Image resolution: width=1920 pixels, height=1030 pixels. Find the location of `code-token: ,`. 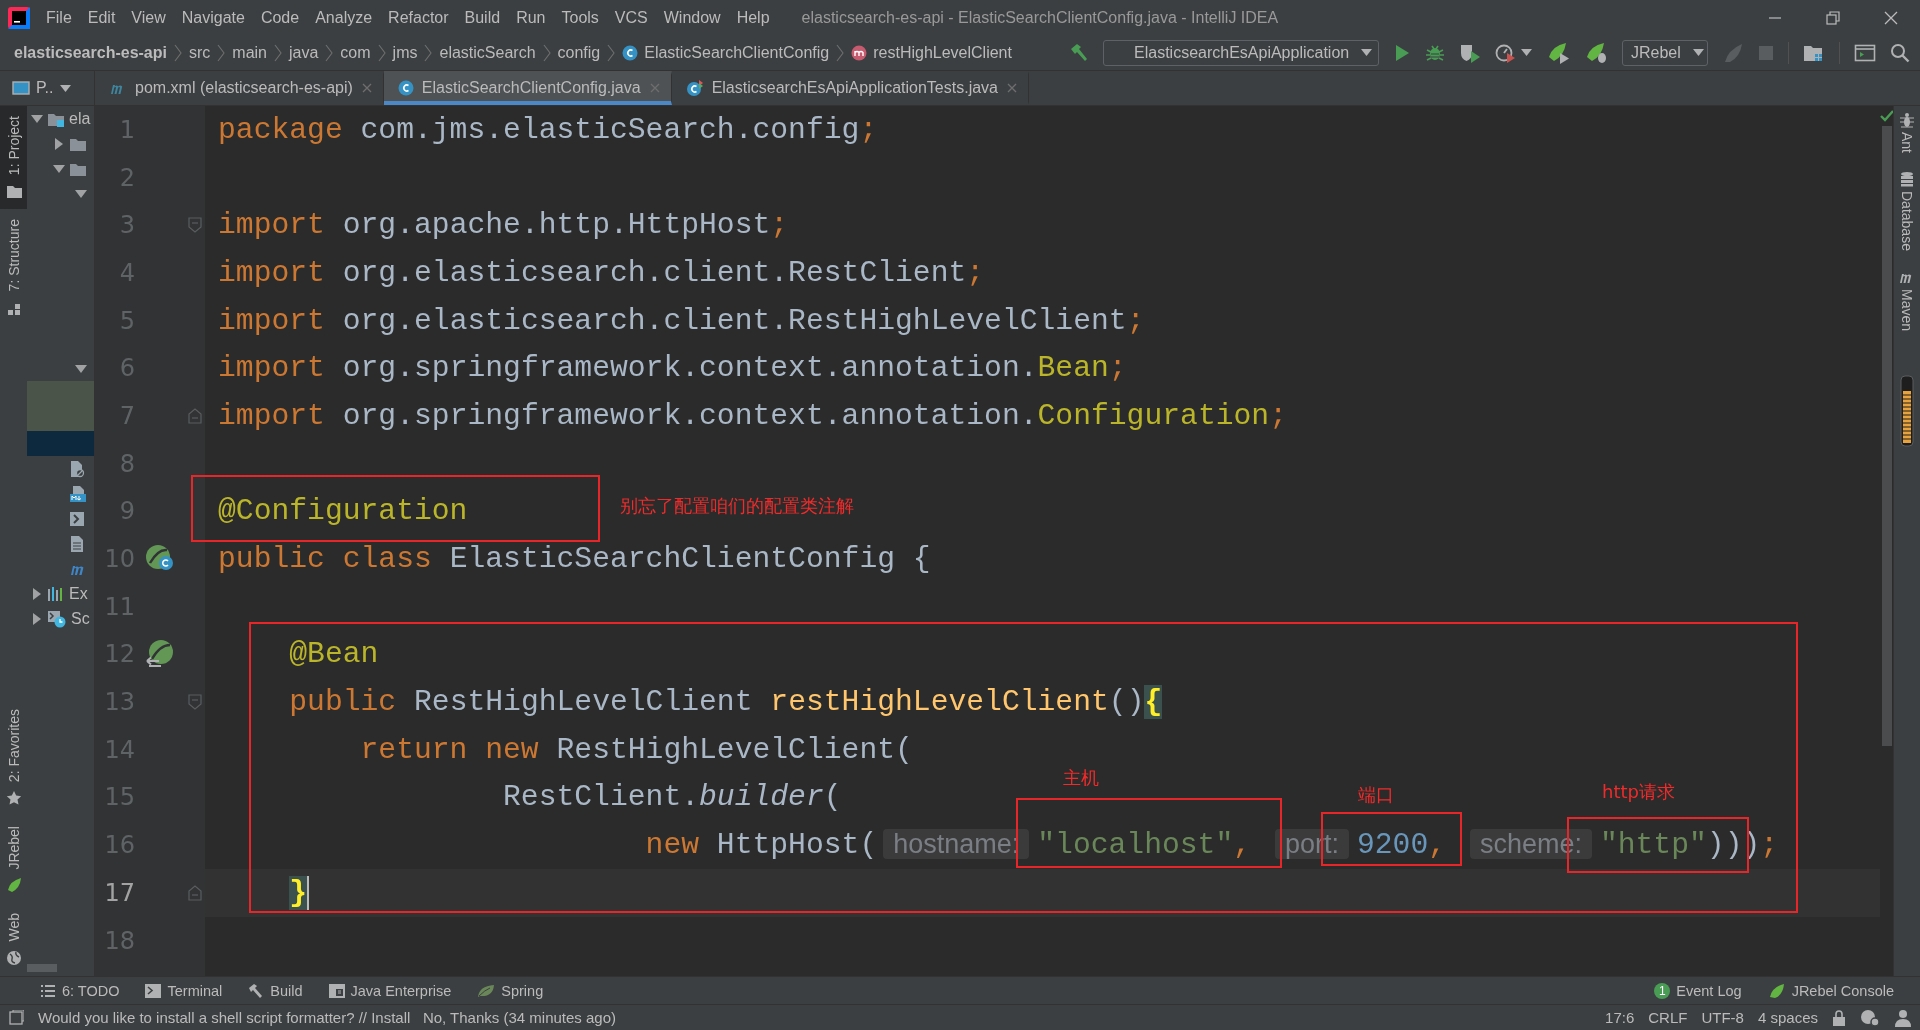

code-token: , is located at coordinates (1242, 845).